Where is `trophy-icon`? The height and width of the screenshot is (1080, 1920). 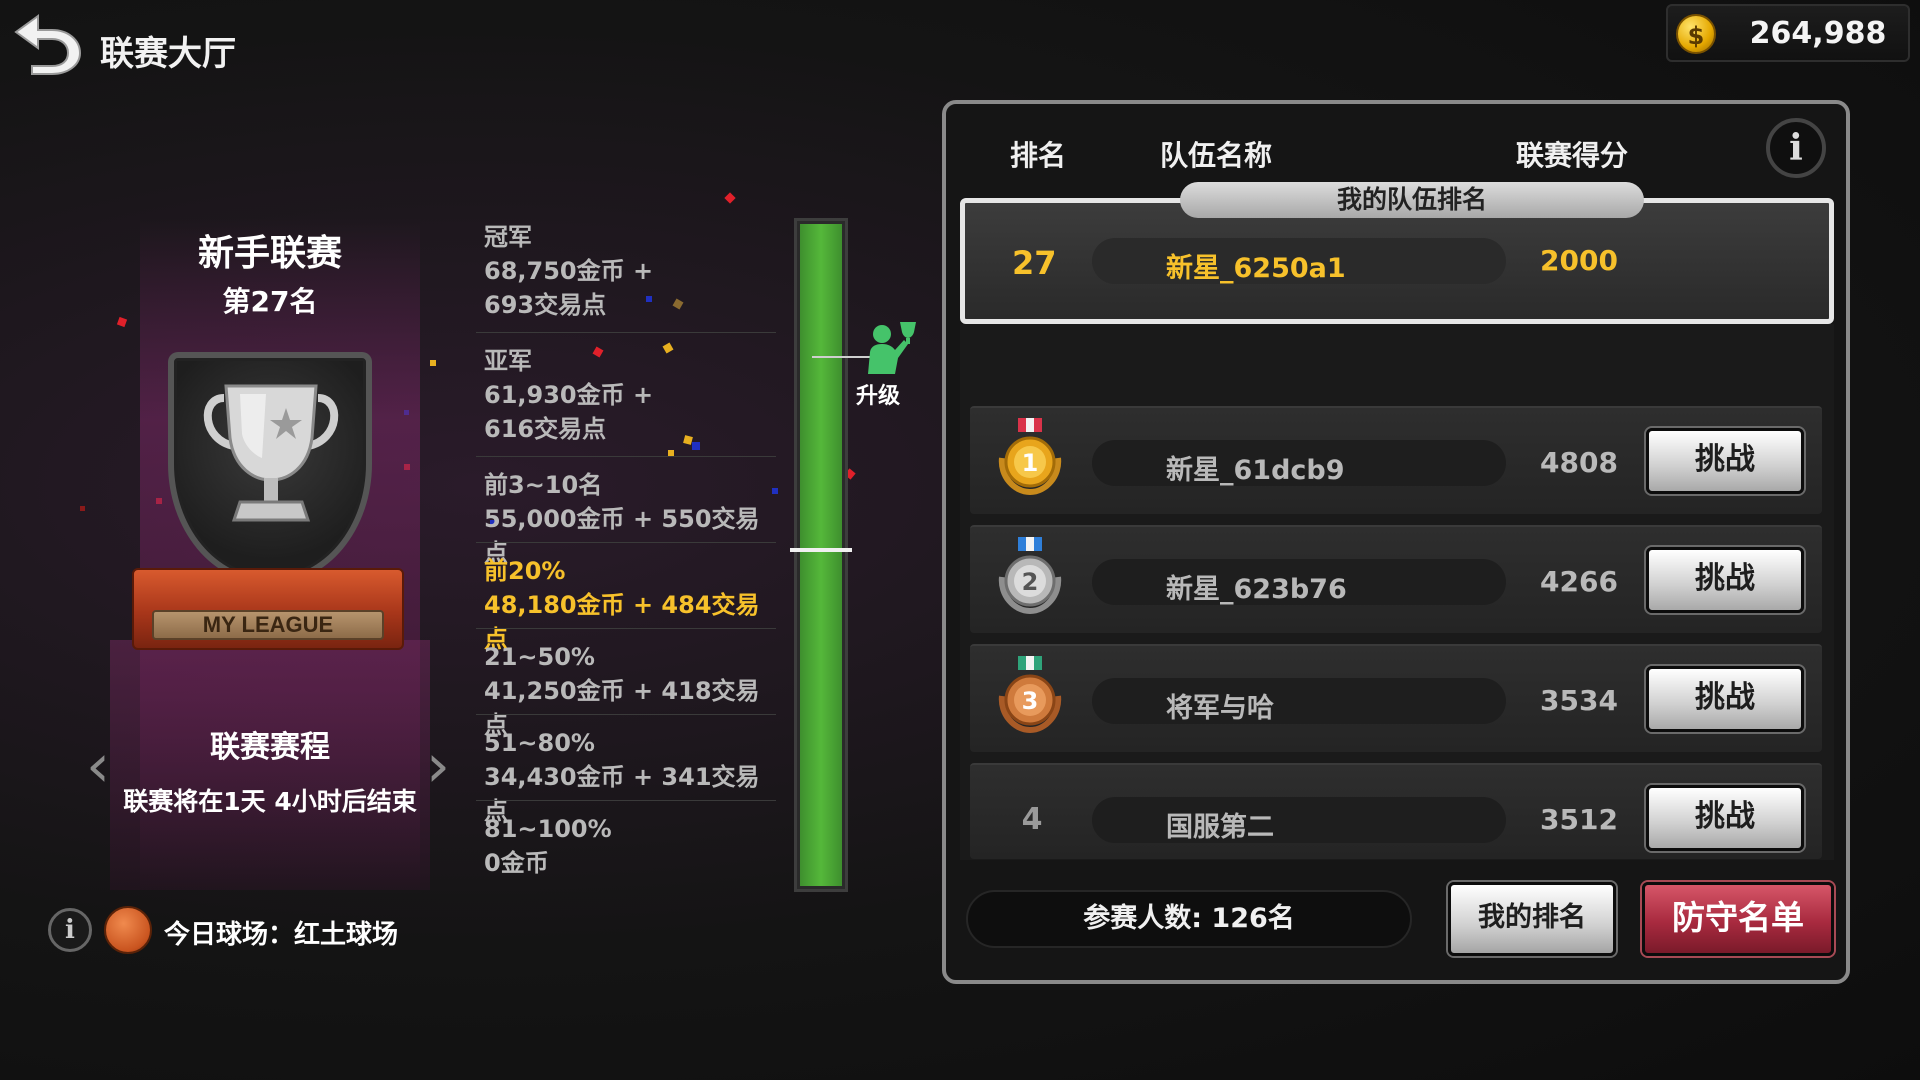
trophy-icon is located at coordinates (271, 453).